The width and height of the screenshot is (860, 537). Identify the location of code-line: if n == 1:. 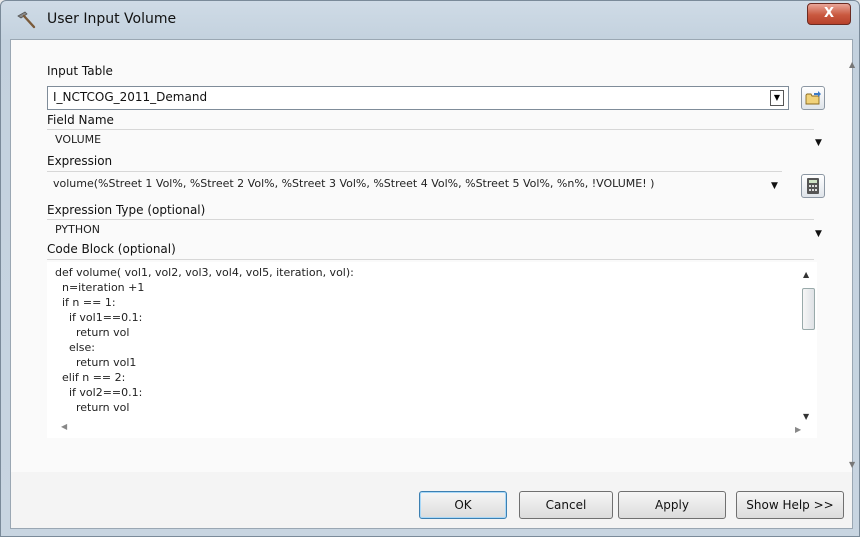
(85, 302).